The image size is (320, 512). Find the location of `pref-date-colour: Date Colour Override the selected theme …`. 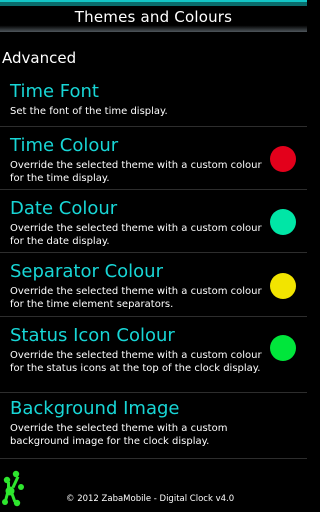

pref-date-colour: Date Colour Override the selected theme … is located at coordinates (153, 220).